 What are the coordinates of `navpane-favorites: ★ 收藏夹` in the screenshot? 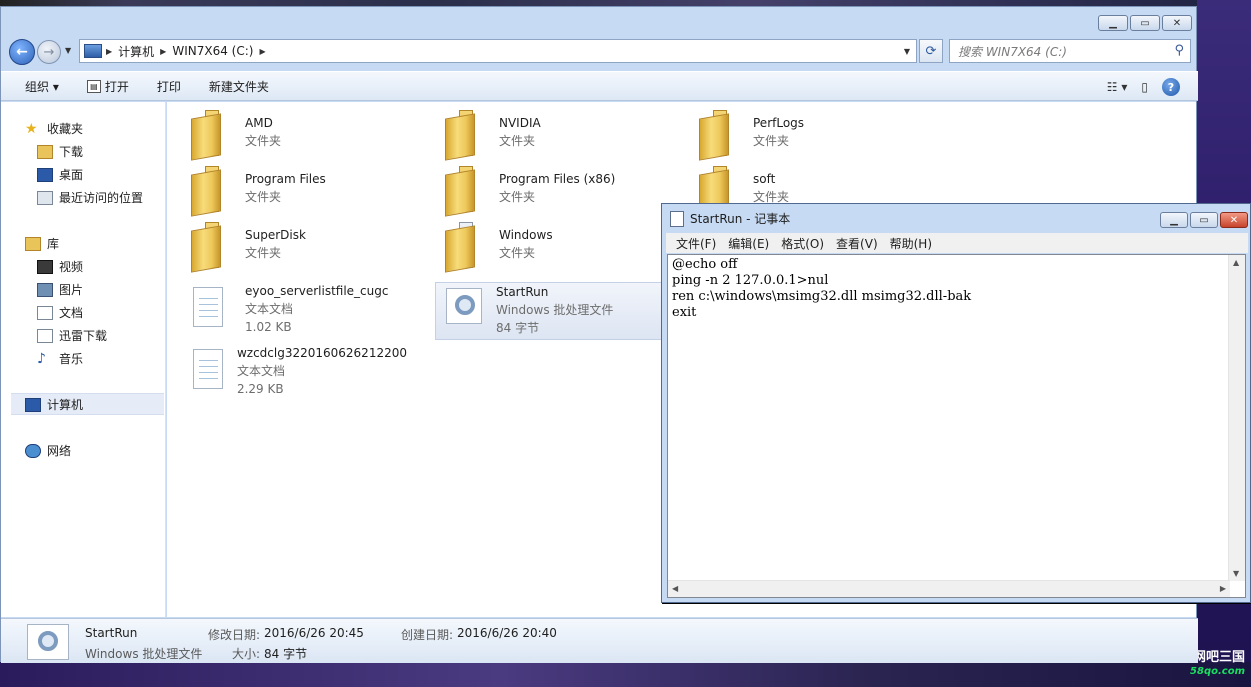 It's located at (54, 128).